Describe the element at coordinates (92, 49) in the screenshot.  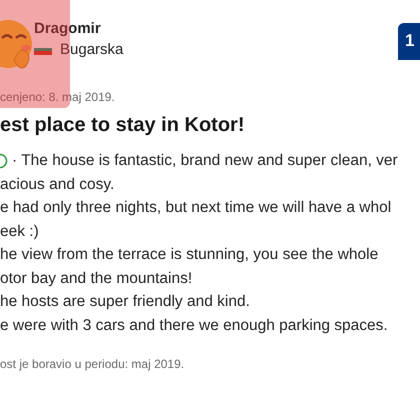
I see `reviewer-country: Bugarska` at that location.